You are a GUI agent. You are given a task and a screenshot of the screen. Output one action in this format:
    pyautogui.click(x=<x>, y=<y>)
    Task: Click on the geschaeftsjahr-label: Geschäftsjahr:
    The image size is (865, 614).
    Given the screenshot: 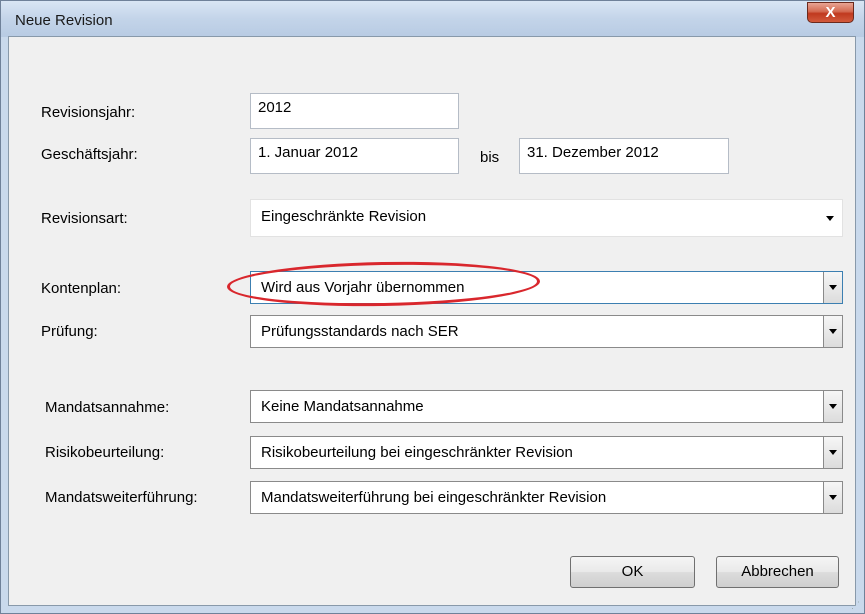 What is the action you would take?
    pyautogui.click(x=89, y=154)
    